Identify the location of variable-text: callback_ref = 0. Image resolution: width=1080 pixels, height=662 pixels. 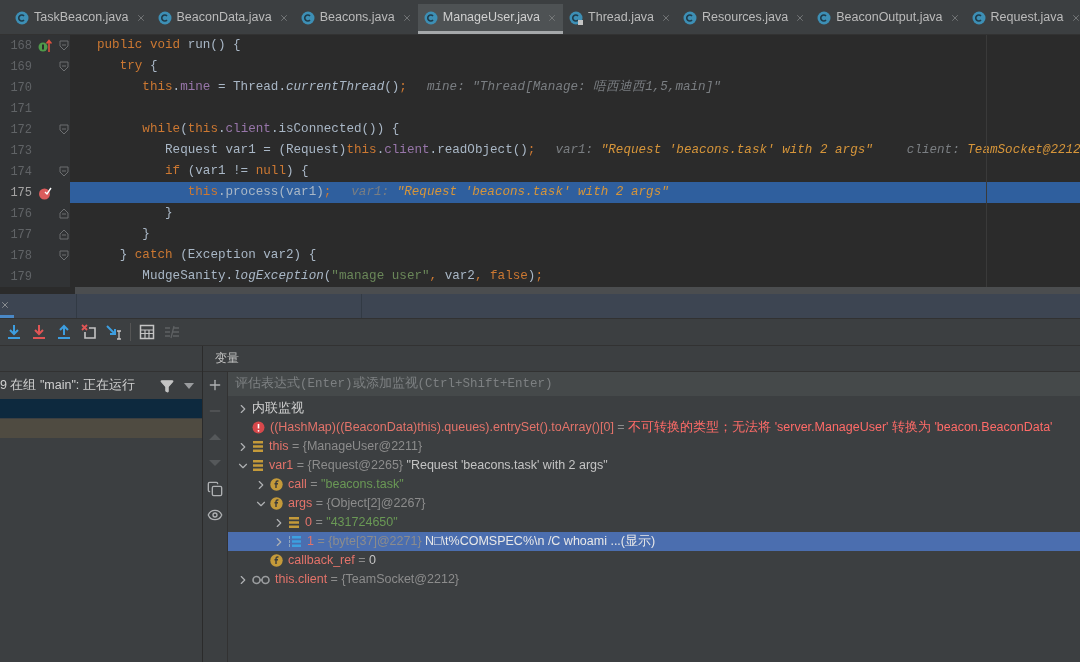
(332, 561).